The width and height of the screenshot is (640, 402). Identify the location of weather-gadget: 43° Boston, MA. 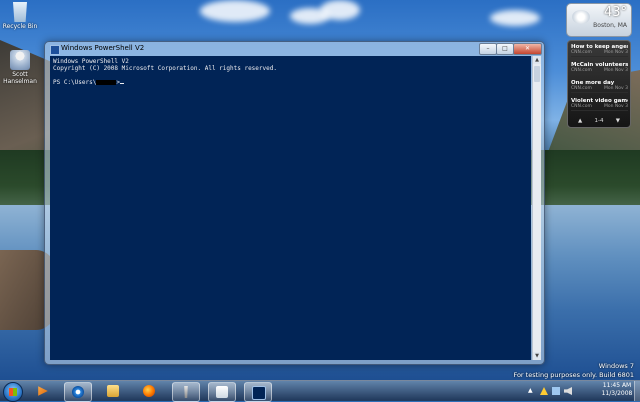
(599, 20).